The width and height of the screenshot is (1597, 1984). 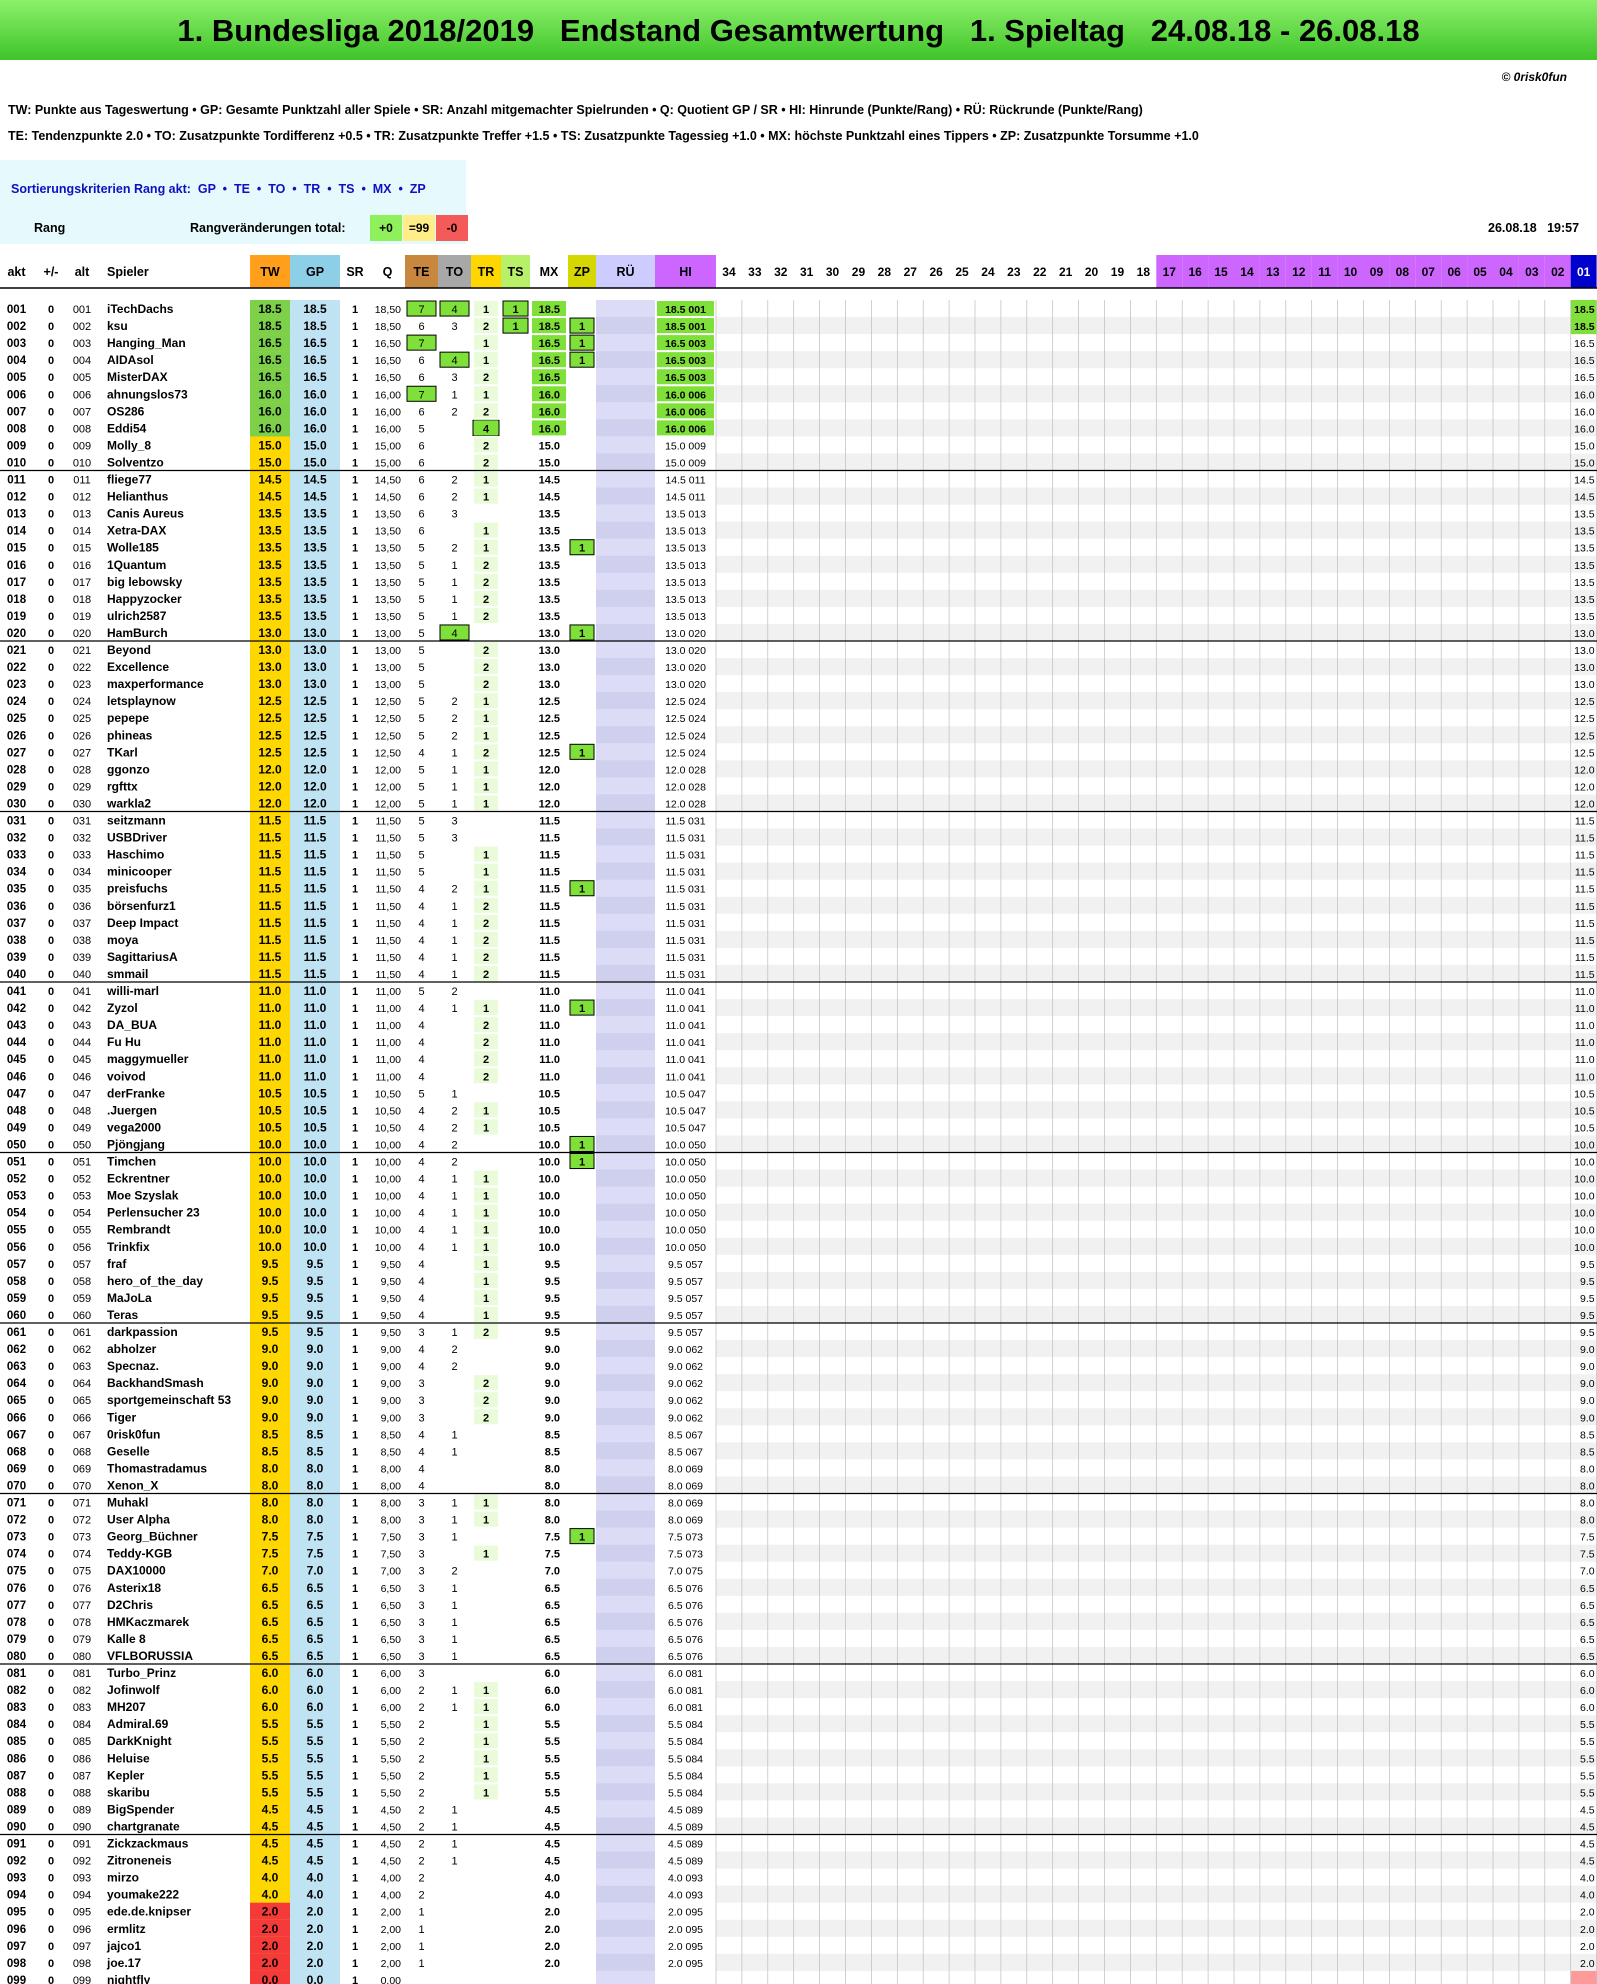 I want to click on spieltag-label-24: 24, so click(x=988, y=272).